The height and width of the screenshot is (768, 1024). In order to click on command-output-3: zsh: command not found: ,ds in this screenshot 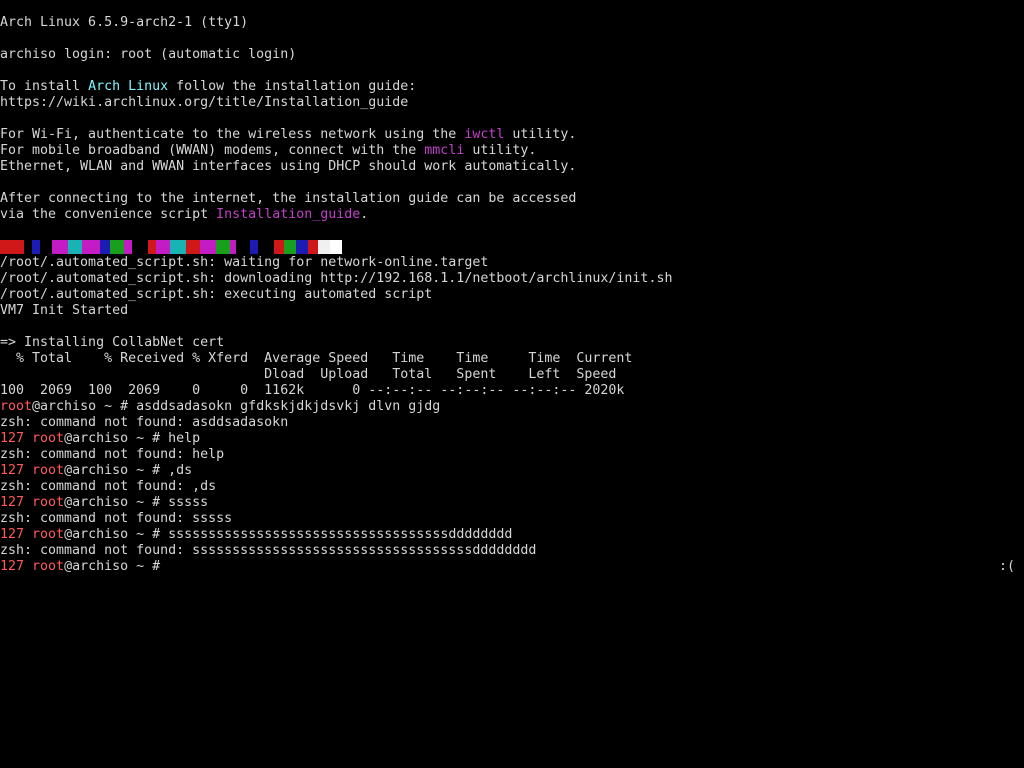, I will do `click(108, 486)`.